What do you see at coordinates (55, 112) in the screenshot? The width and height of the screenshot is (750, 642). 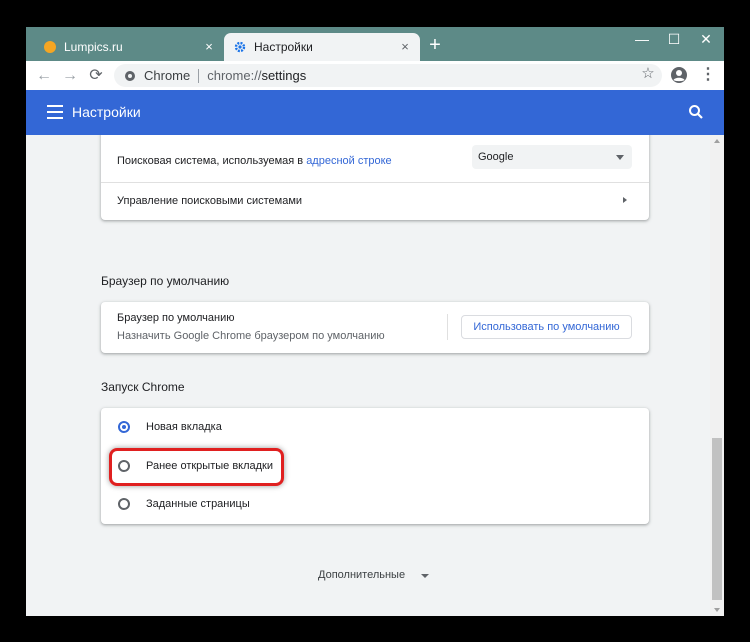 I see `hamburger-menu-icon` at bounding box center [55, 112].